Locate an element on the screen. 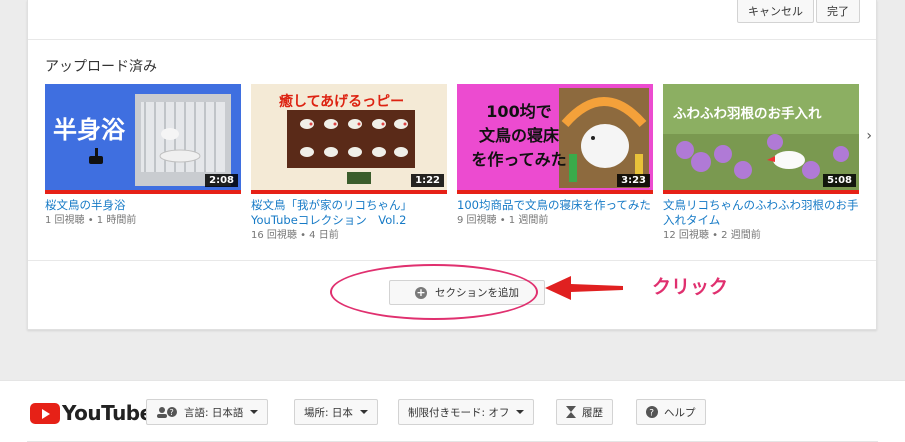  video-duration: 1:22 is located at coordinates (427, 180).